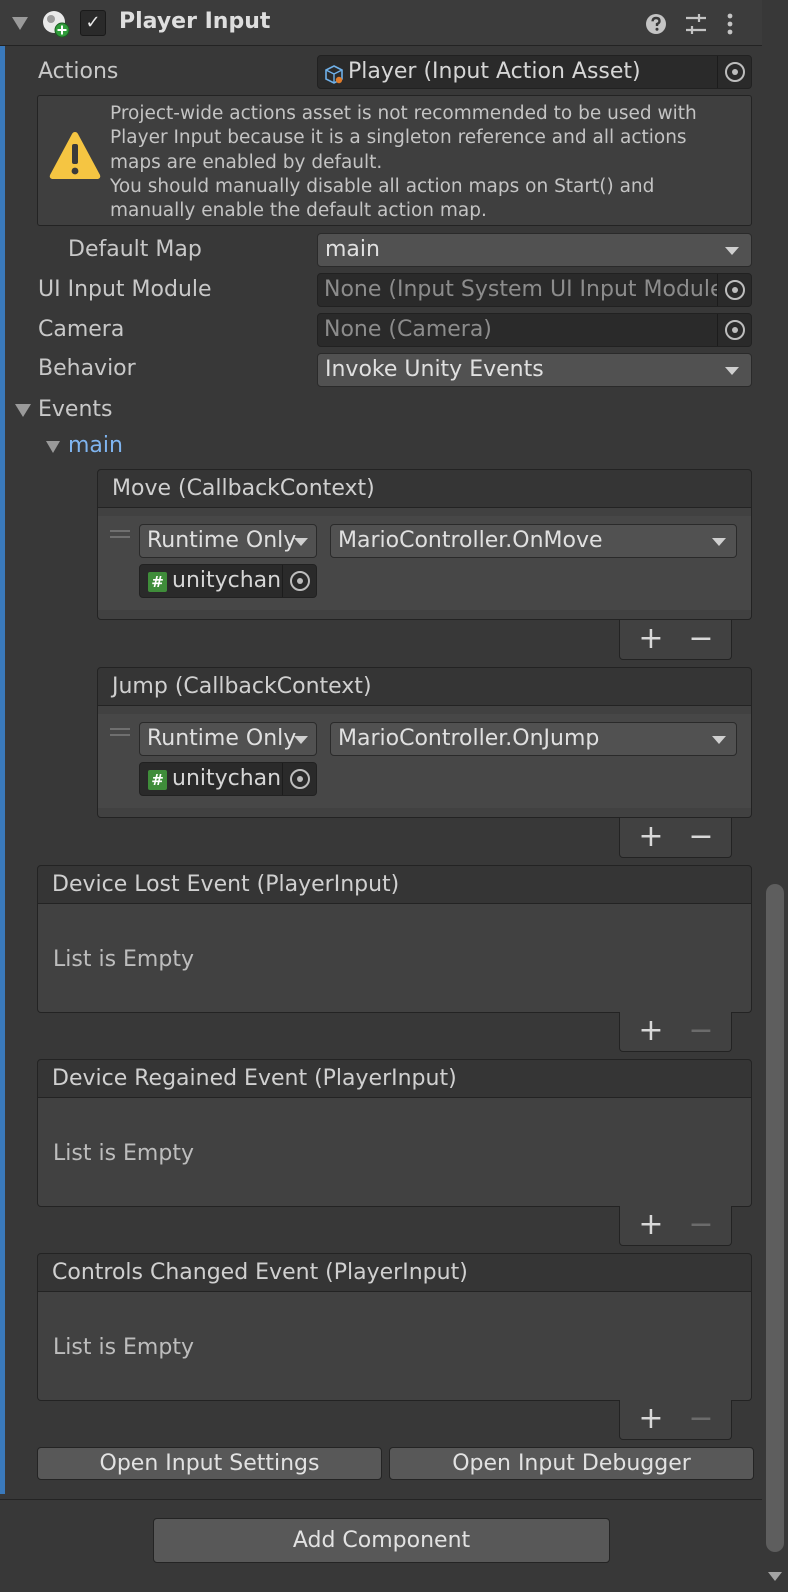 Image resolution: width=788 pixels, height=1592 pixels. I want to click on player-input-icon, so click(56, 24).